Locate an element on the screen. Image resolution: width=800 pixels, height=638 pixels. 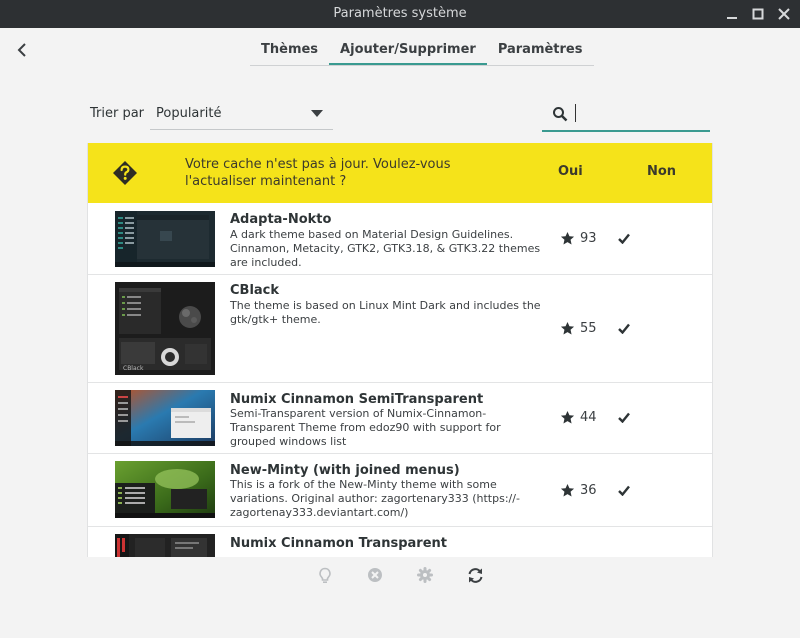
maximize-button is located at coordinates (758, 14).